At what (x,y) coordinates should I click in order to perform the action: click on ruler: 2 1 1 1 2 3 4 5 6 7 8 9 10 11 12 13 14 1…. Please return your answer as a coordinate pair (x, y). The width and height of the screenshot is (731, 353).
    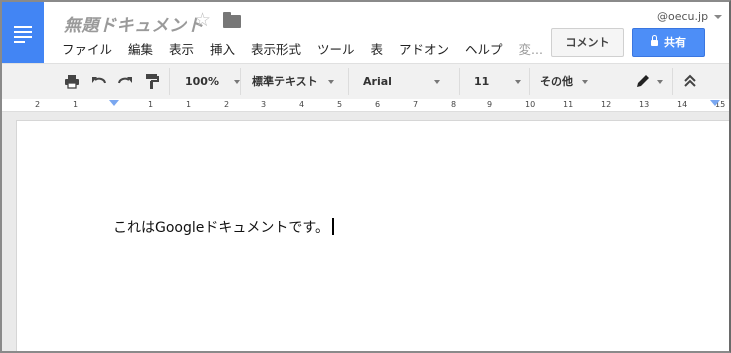
    Looking at the image, I should click on (365, 105).